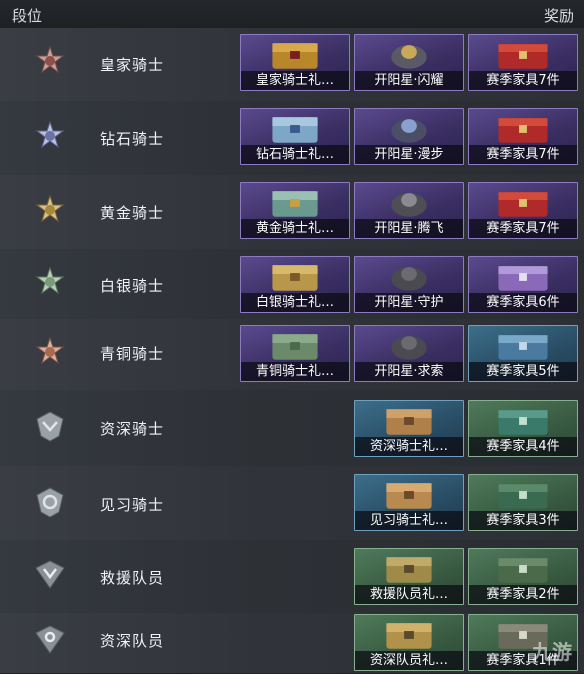 This screenshot has height=674, width=584. I want to click on reward-label: 开阳星·漫步, so click(409, 154).